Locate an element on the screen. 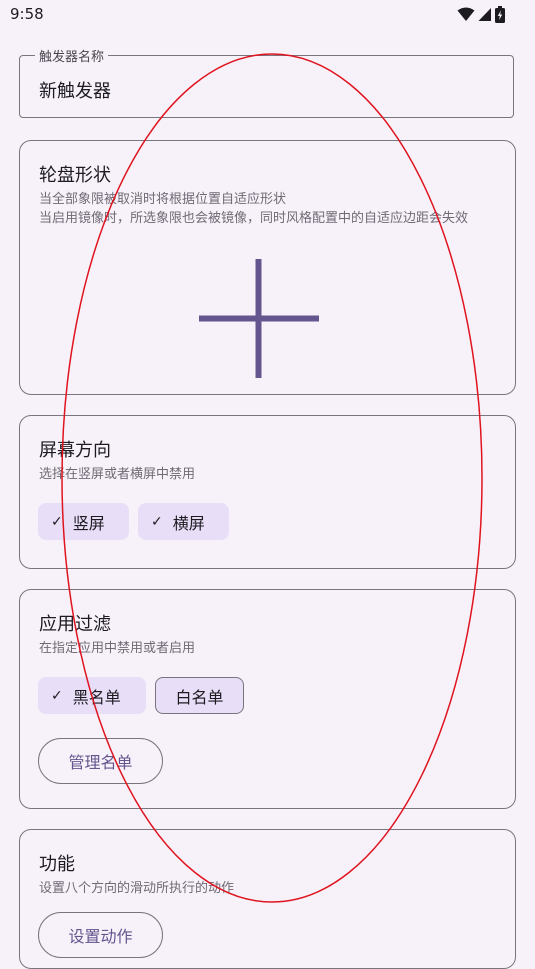 Image resolution: width=535 pixels, height=969 pixels. screen-orientation-description: 选择在竖屏或者横屏中禁用 is located at coordinates (117, 474).